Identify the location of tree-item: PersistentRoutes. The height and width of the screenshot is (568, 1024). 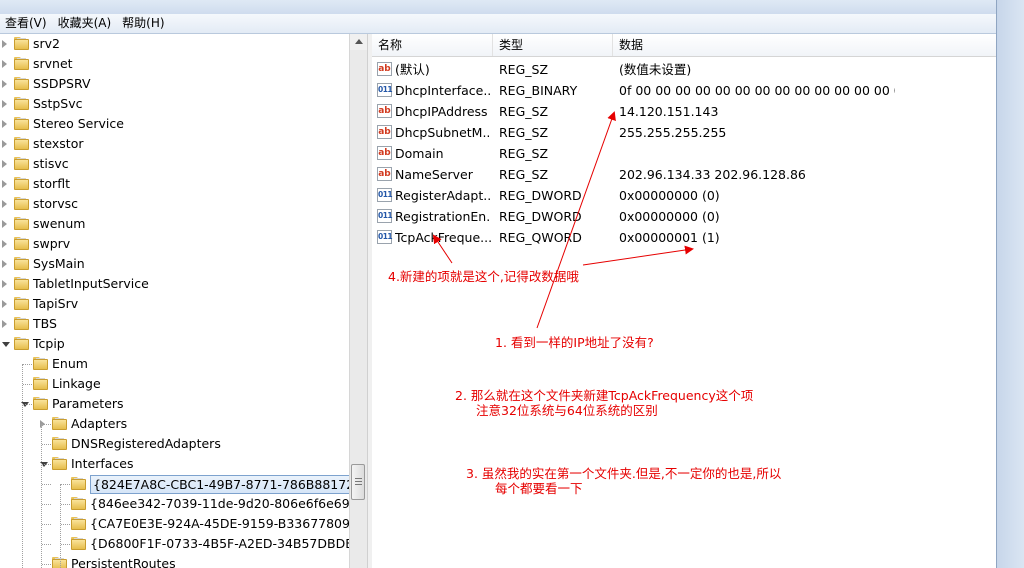
(174, 561).